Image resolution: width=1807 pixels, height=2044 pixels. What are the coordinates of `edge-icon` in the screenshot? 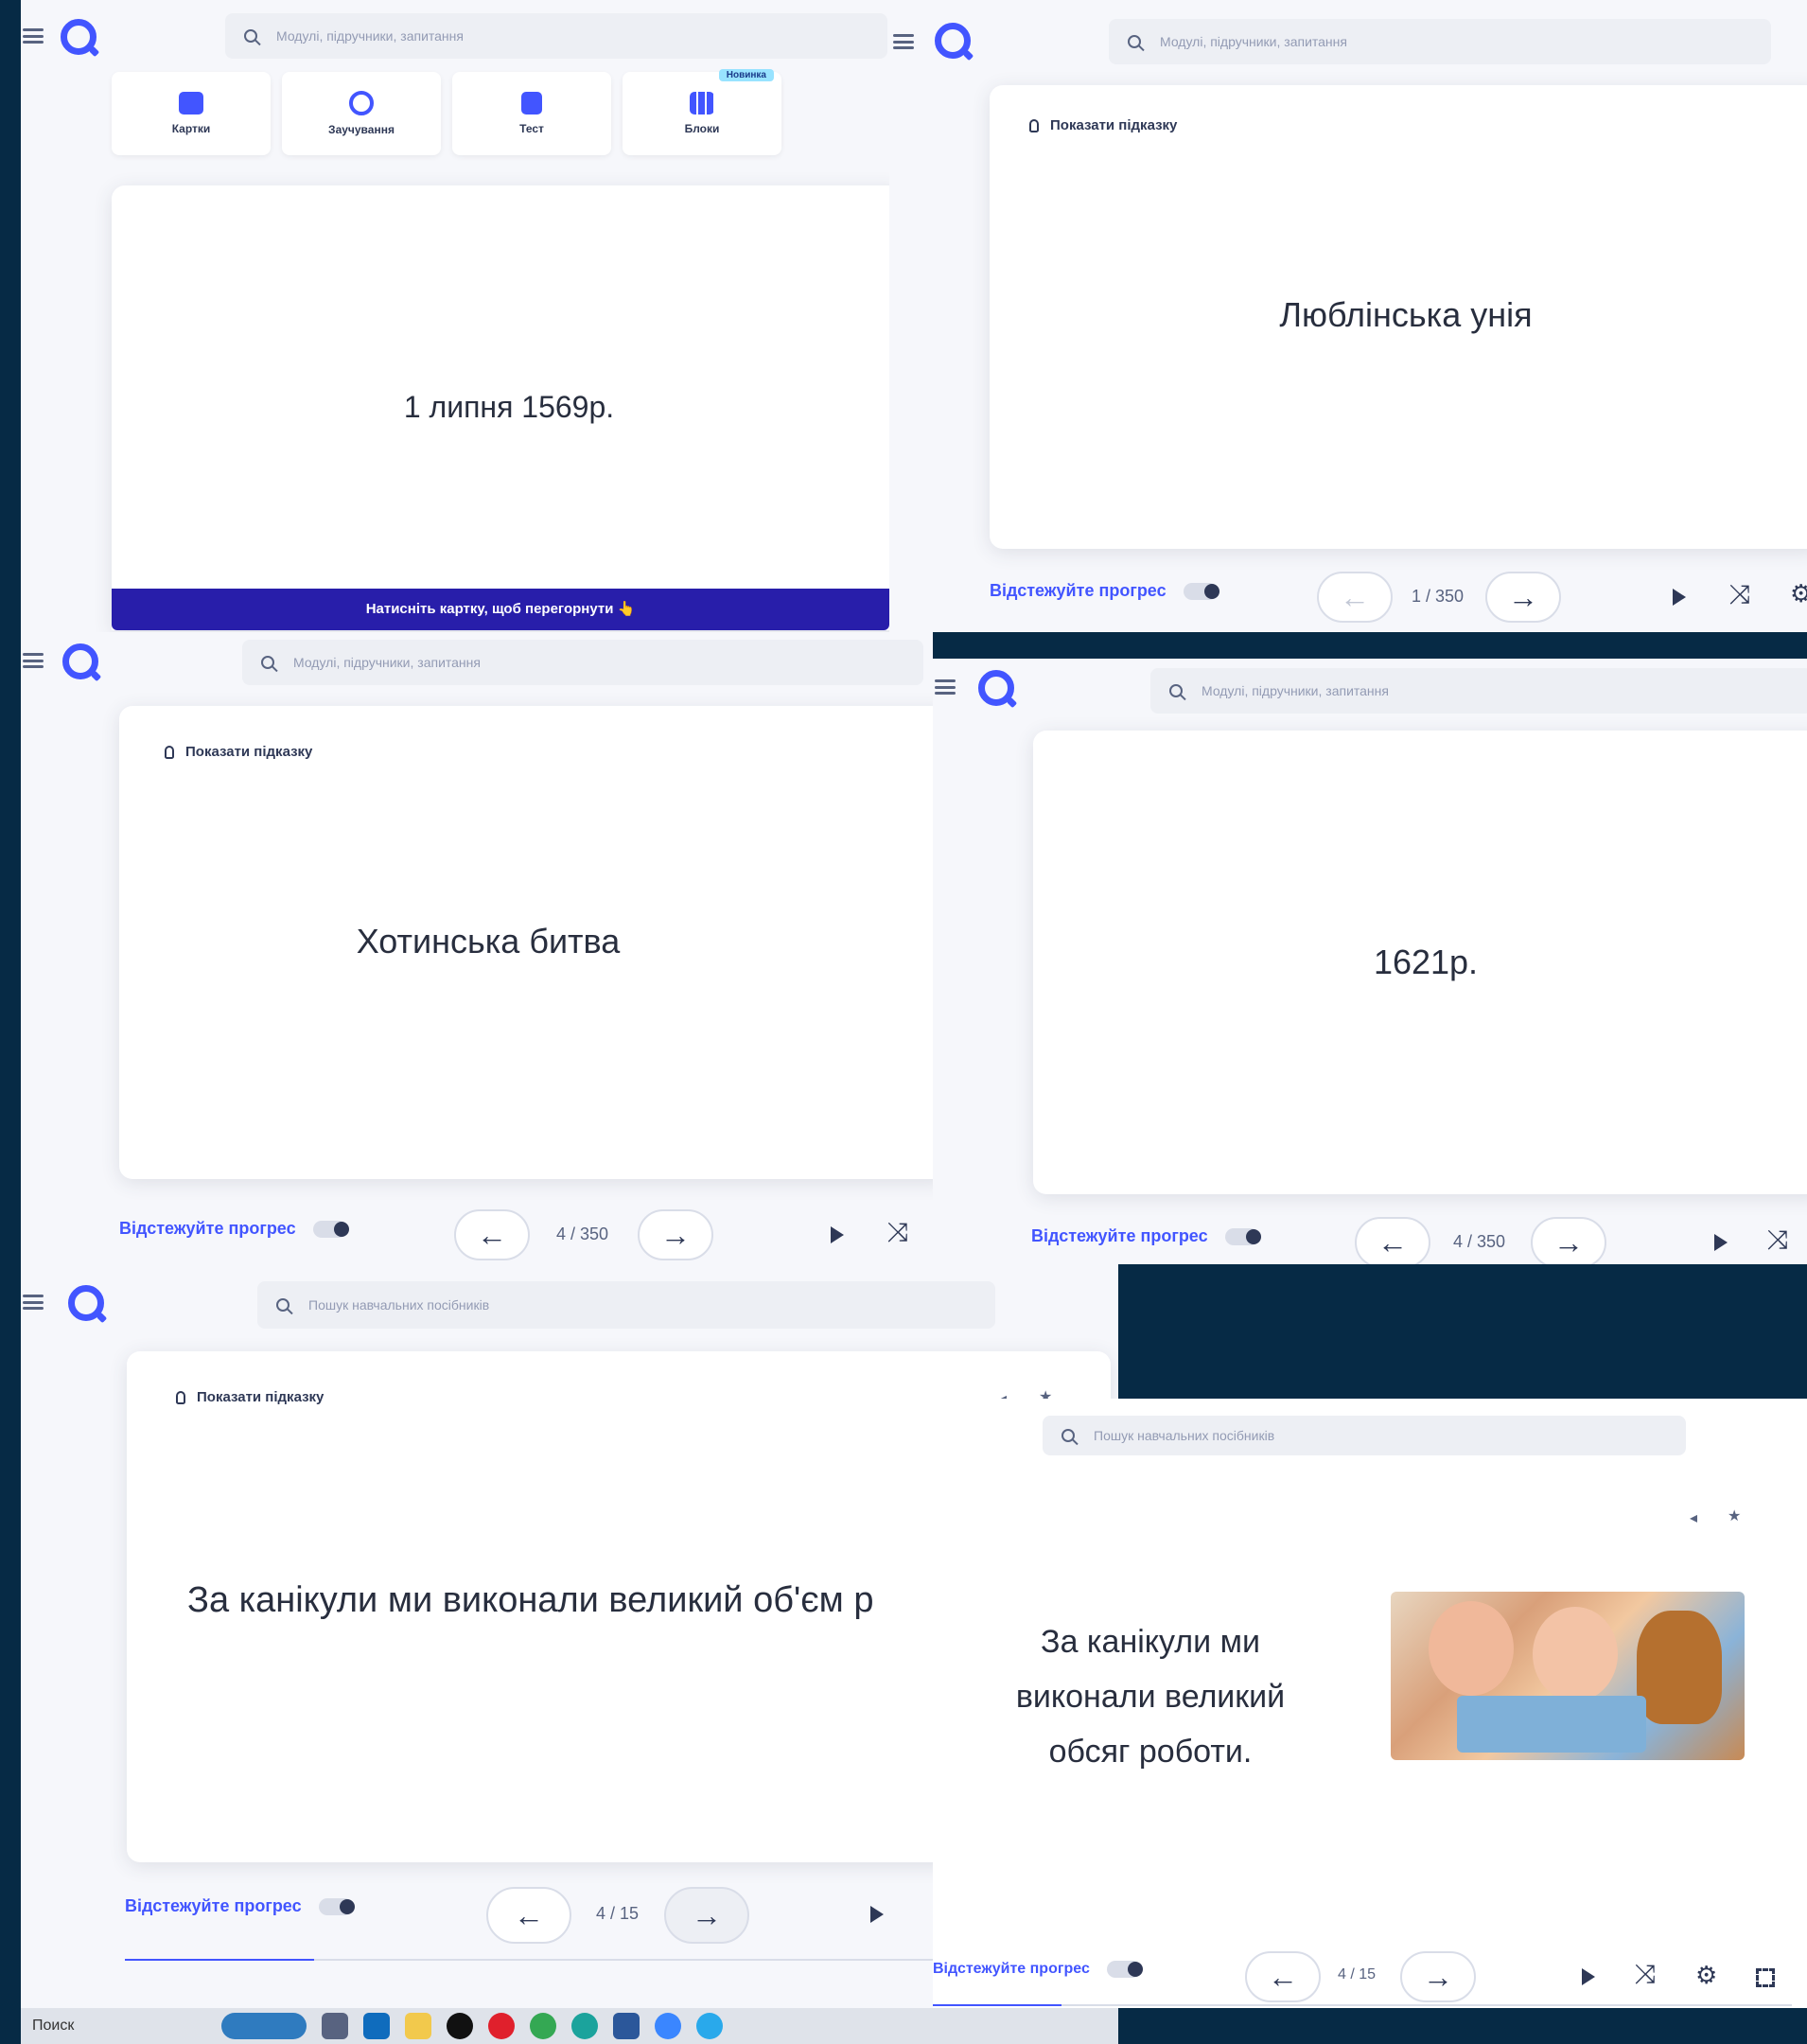 It's located at (584, 2026).